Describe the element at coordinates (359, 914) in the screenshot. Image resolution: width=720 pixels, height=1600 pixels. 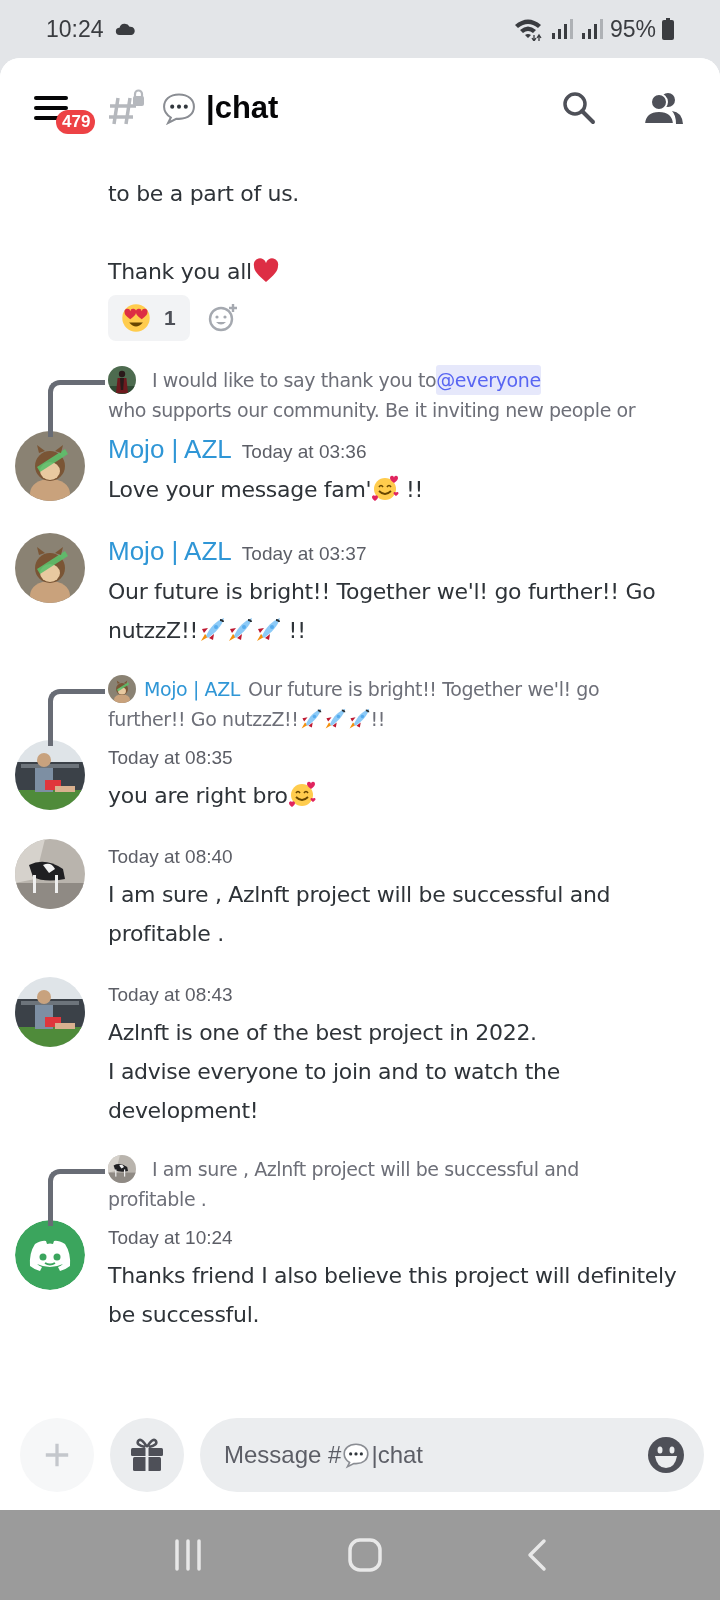
I see `message-text: I am sure , Azlnft project will be successful and profitable .` at that location.